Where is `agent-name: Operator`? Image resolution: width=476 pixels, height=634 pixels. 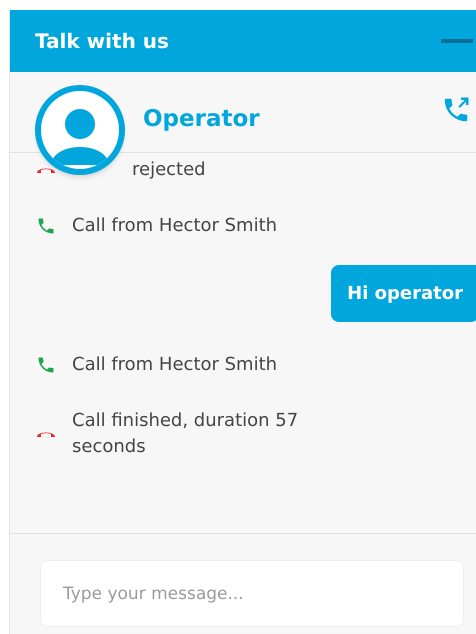
agent-name: Operator is located at coordinates (201, 119).